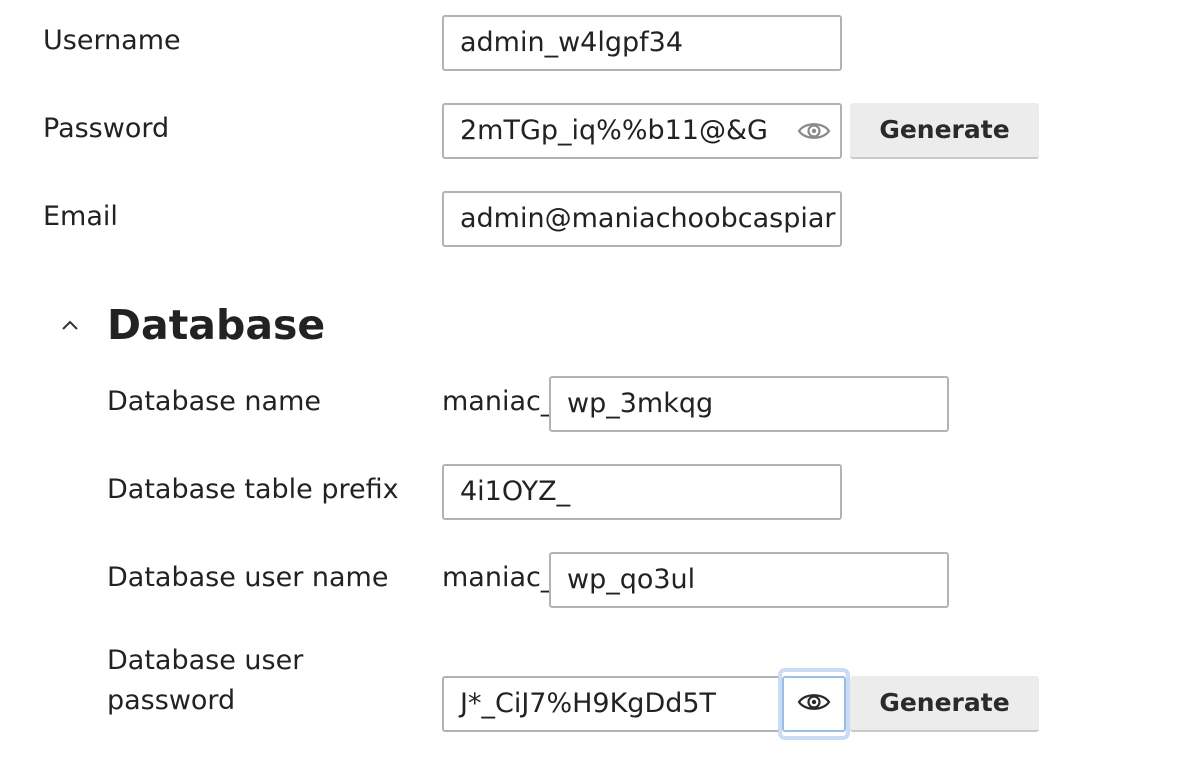 This screenshot has width=1182, height=762. I want to click on database-user-password-label-line1: Database user, so click(205, 660).